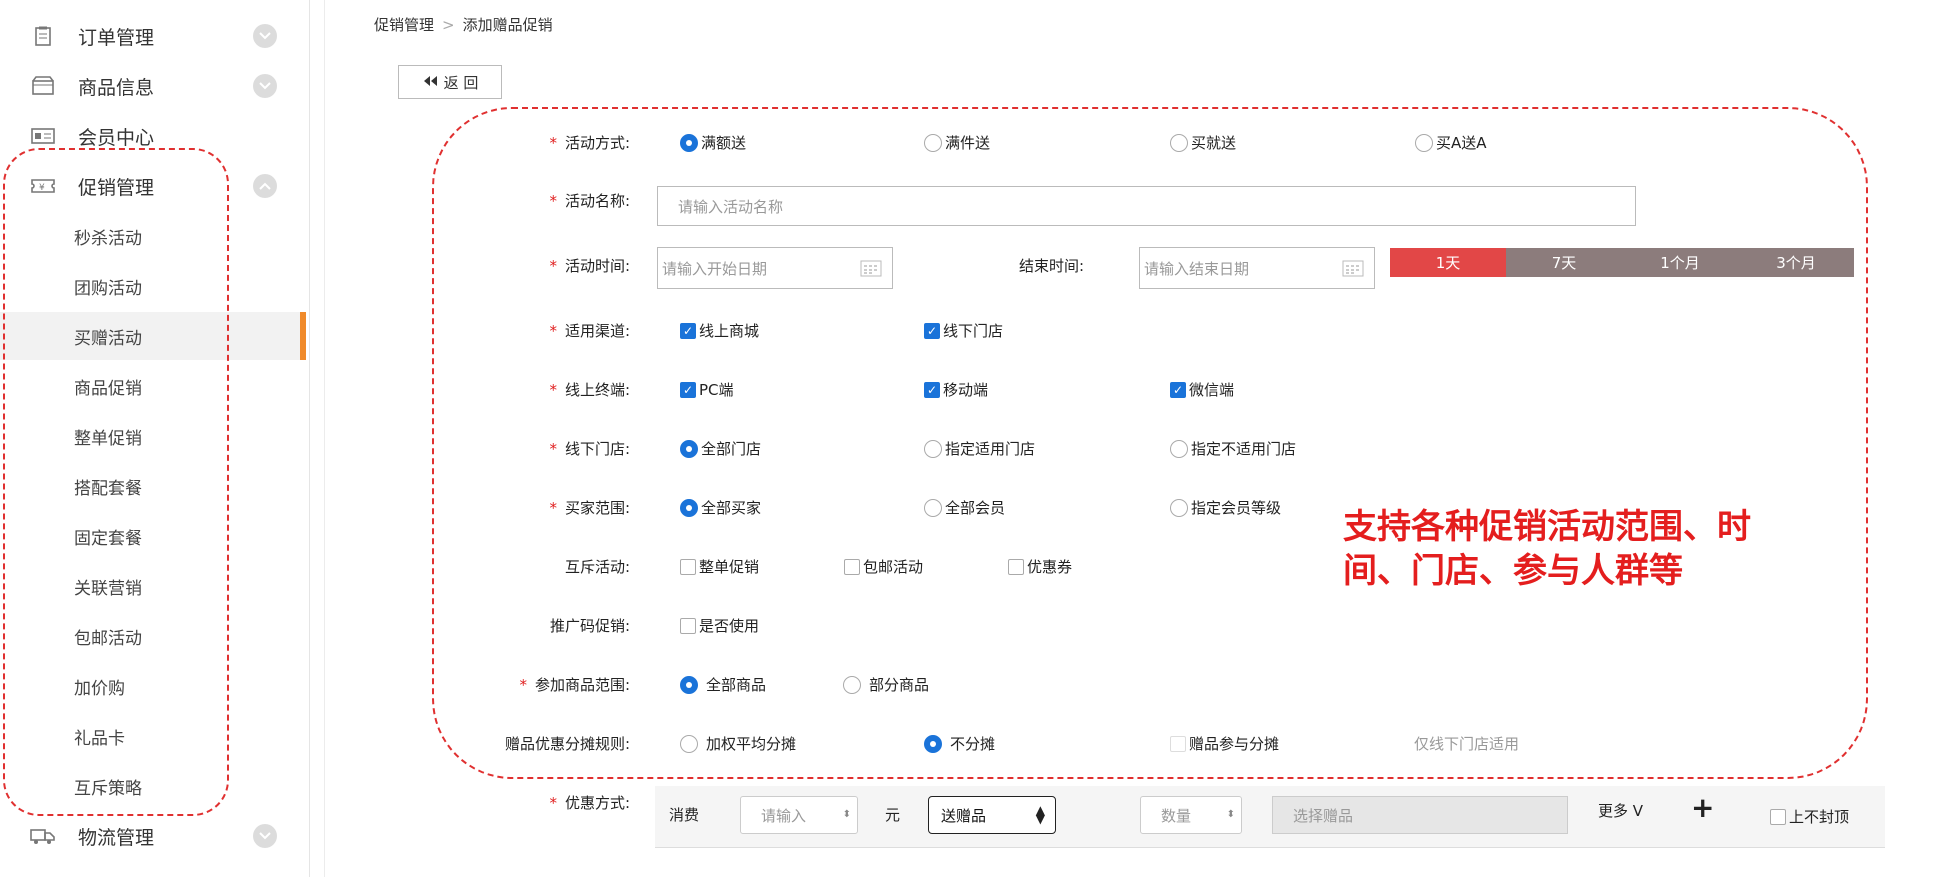  What do you see at coordinates (963, 330) in the screenshot?
I see `checkbox-offline-store: ✓ 线下门店` at bounding box center [963, 330].